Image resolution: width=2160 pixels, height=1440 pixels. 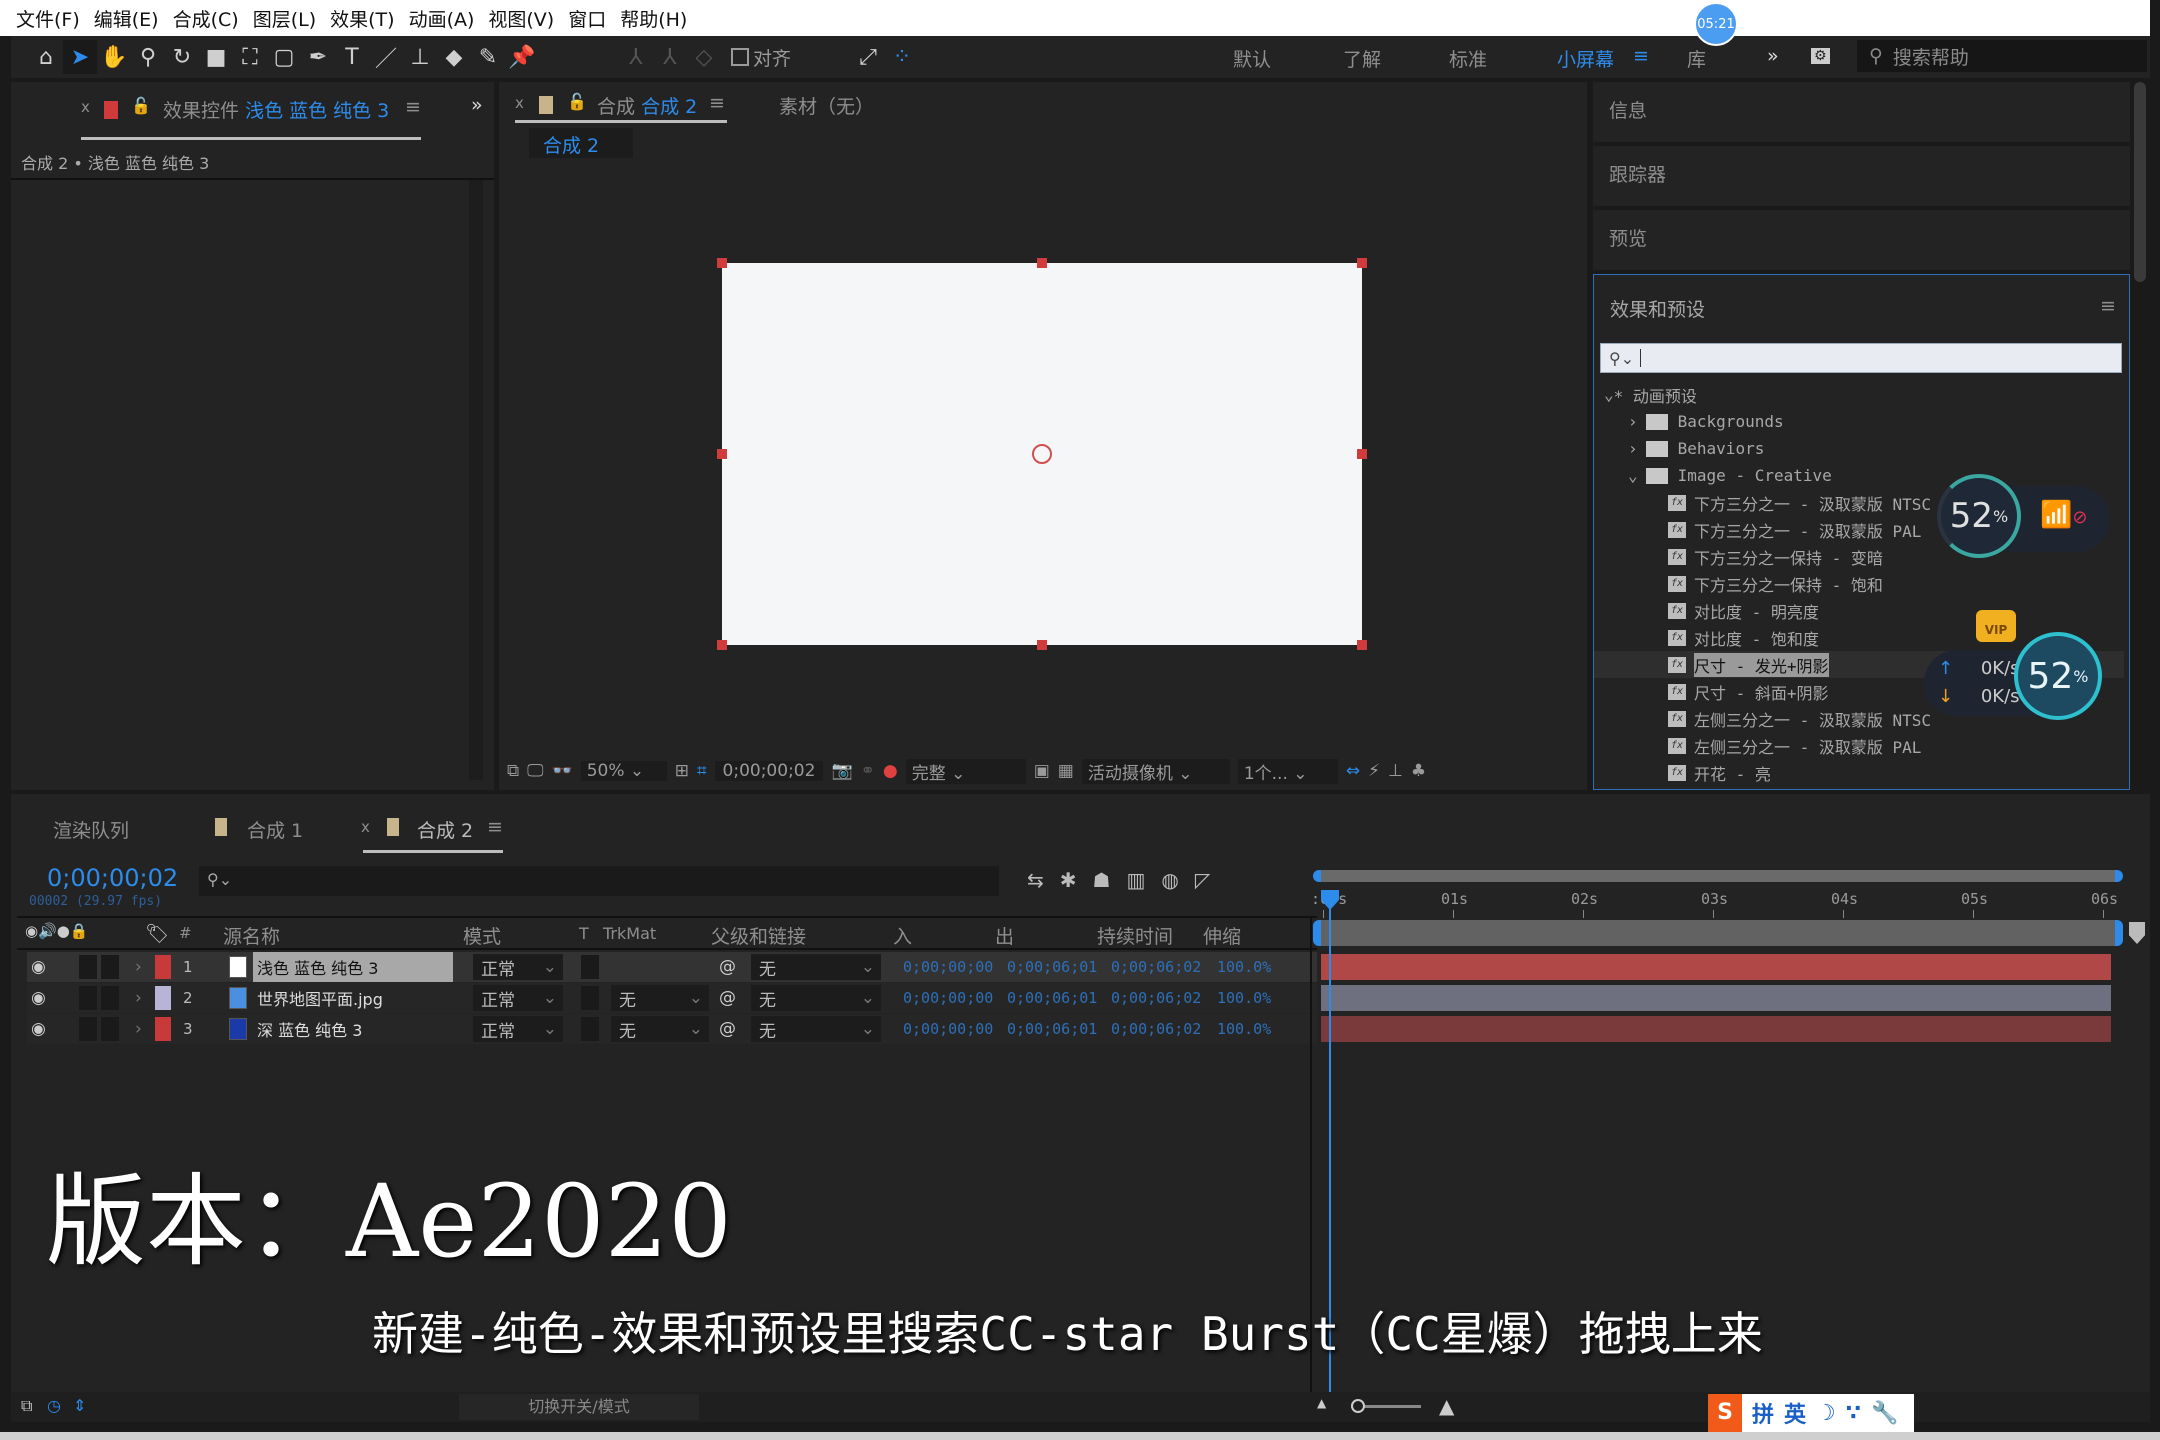 What do you see at coordinates (727, 1029) in the screenshot?
I see `pick-whip-icon: @` at bounding box center [727, 1029].